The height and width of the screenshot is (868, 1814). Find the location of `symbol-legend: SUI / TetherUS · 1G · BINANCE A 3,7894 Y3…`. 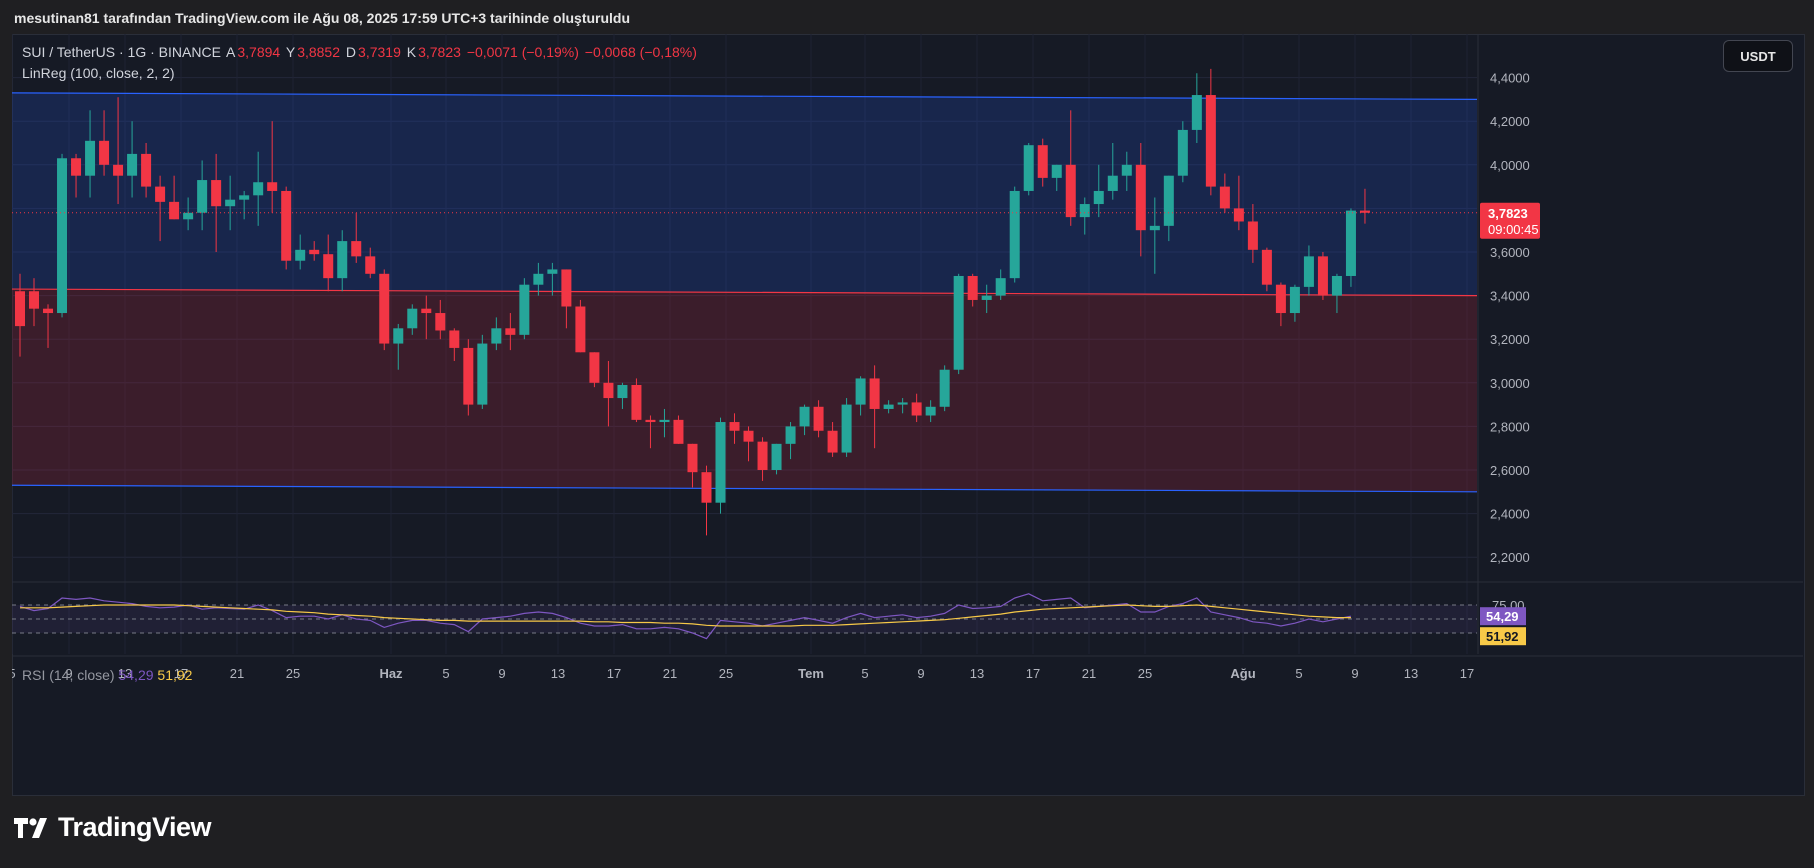

symbol-legend: SUI / TetherUS · 1G · BINANCE A 3,7894 Y3… is located at coordinates (360, 52).